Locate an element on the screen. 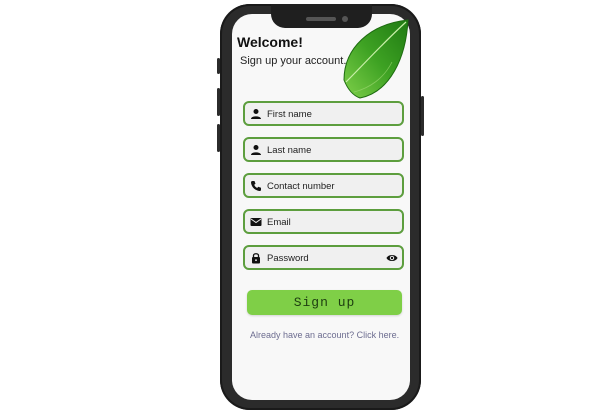 Image resolution: width=602 pixels, height=415 pixels. eye-icon is located at coordinates (392, 258).